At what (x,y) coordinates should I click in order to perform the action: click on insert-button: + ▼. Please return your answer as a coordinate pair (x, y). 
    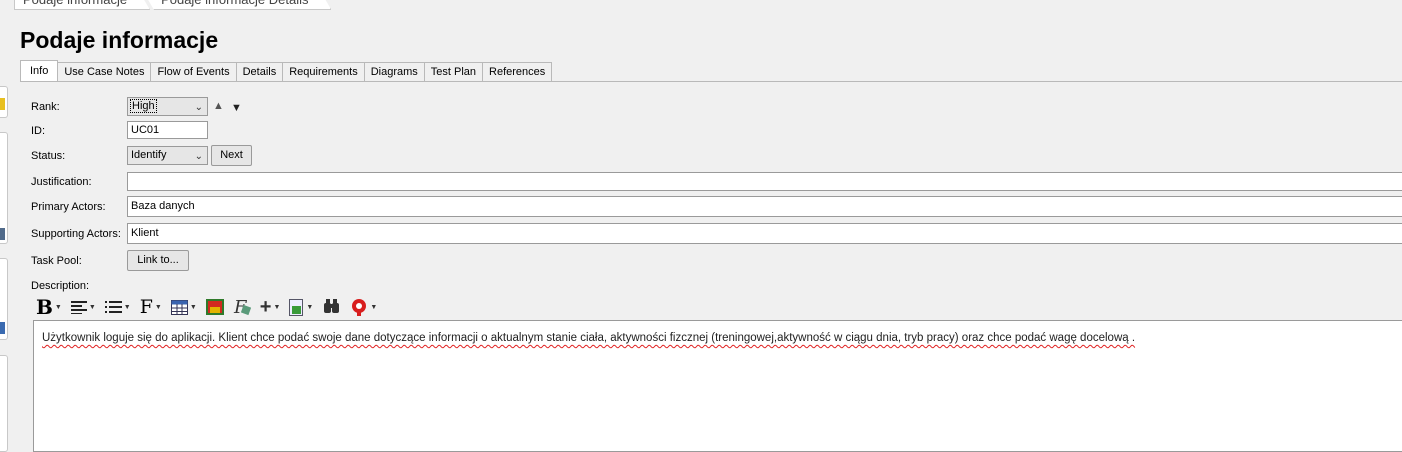
    Looking at the image, I should click on (270, 307).